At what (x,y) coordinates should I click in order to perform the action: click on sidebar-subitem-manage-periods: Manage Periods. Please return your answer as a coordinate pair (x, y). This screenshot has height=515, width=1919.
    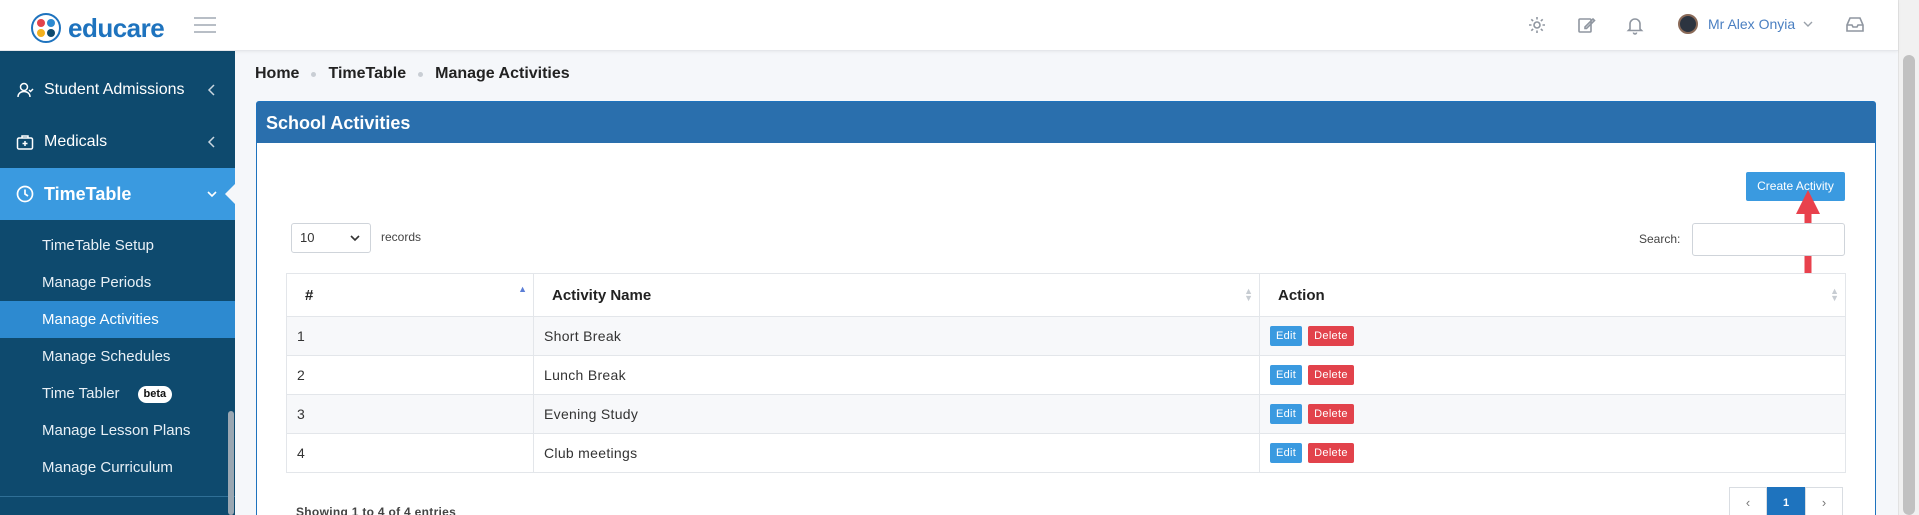
    Looking at the image, I should click on (117, 282).